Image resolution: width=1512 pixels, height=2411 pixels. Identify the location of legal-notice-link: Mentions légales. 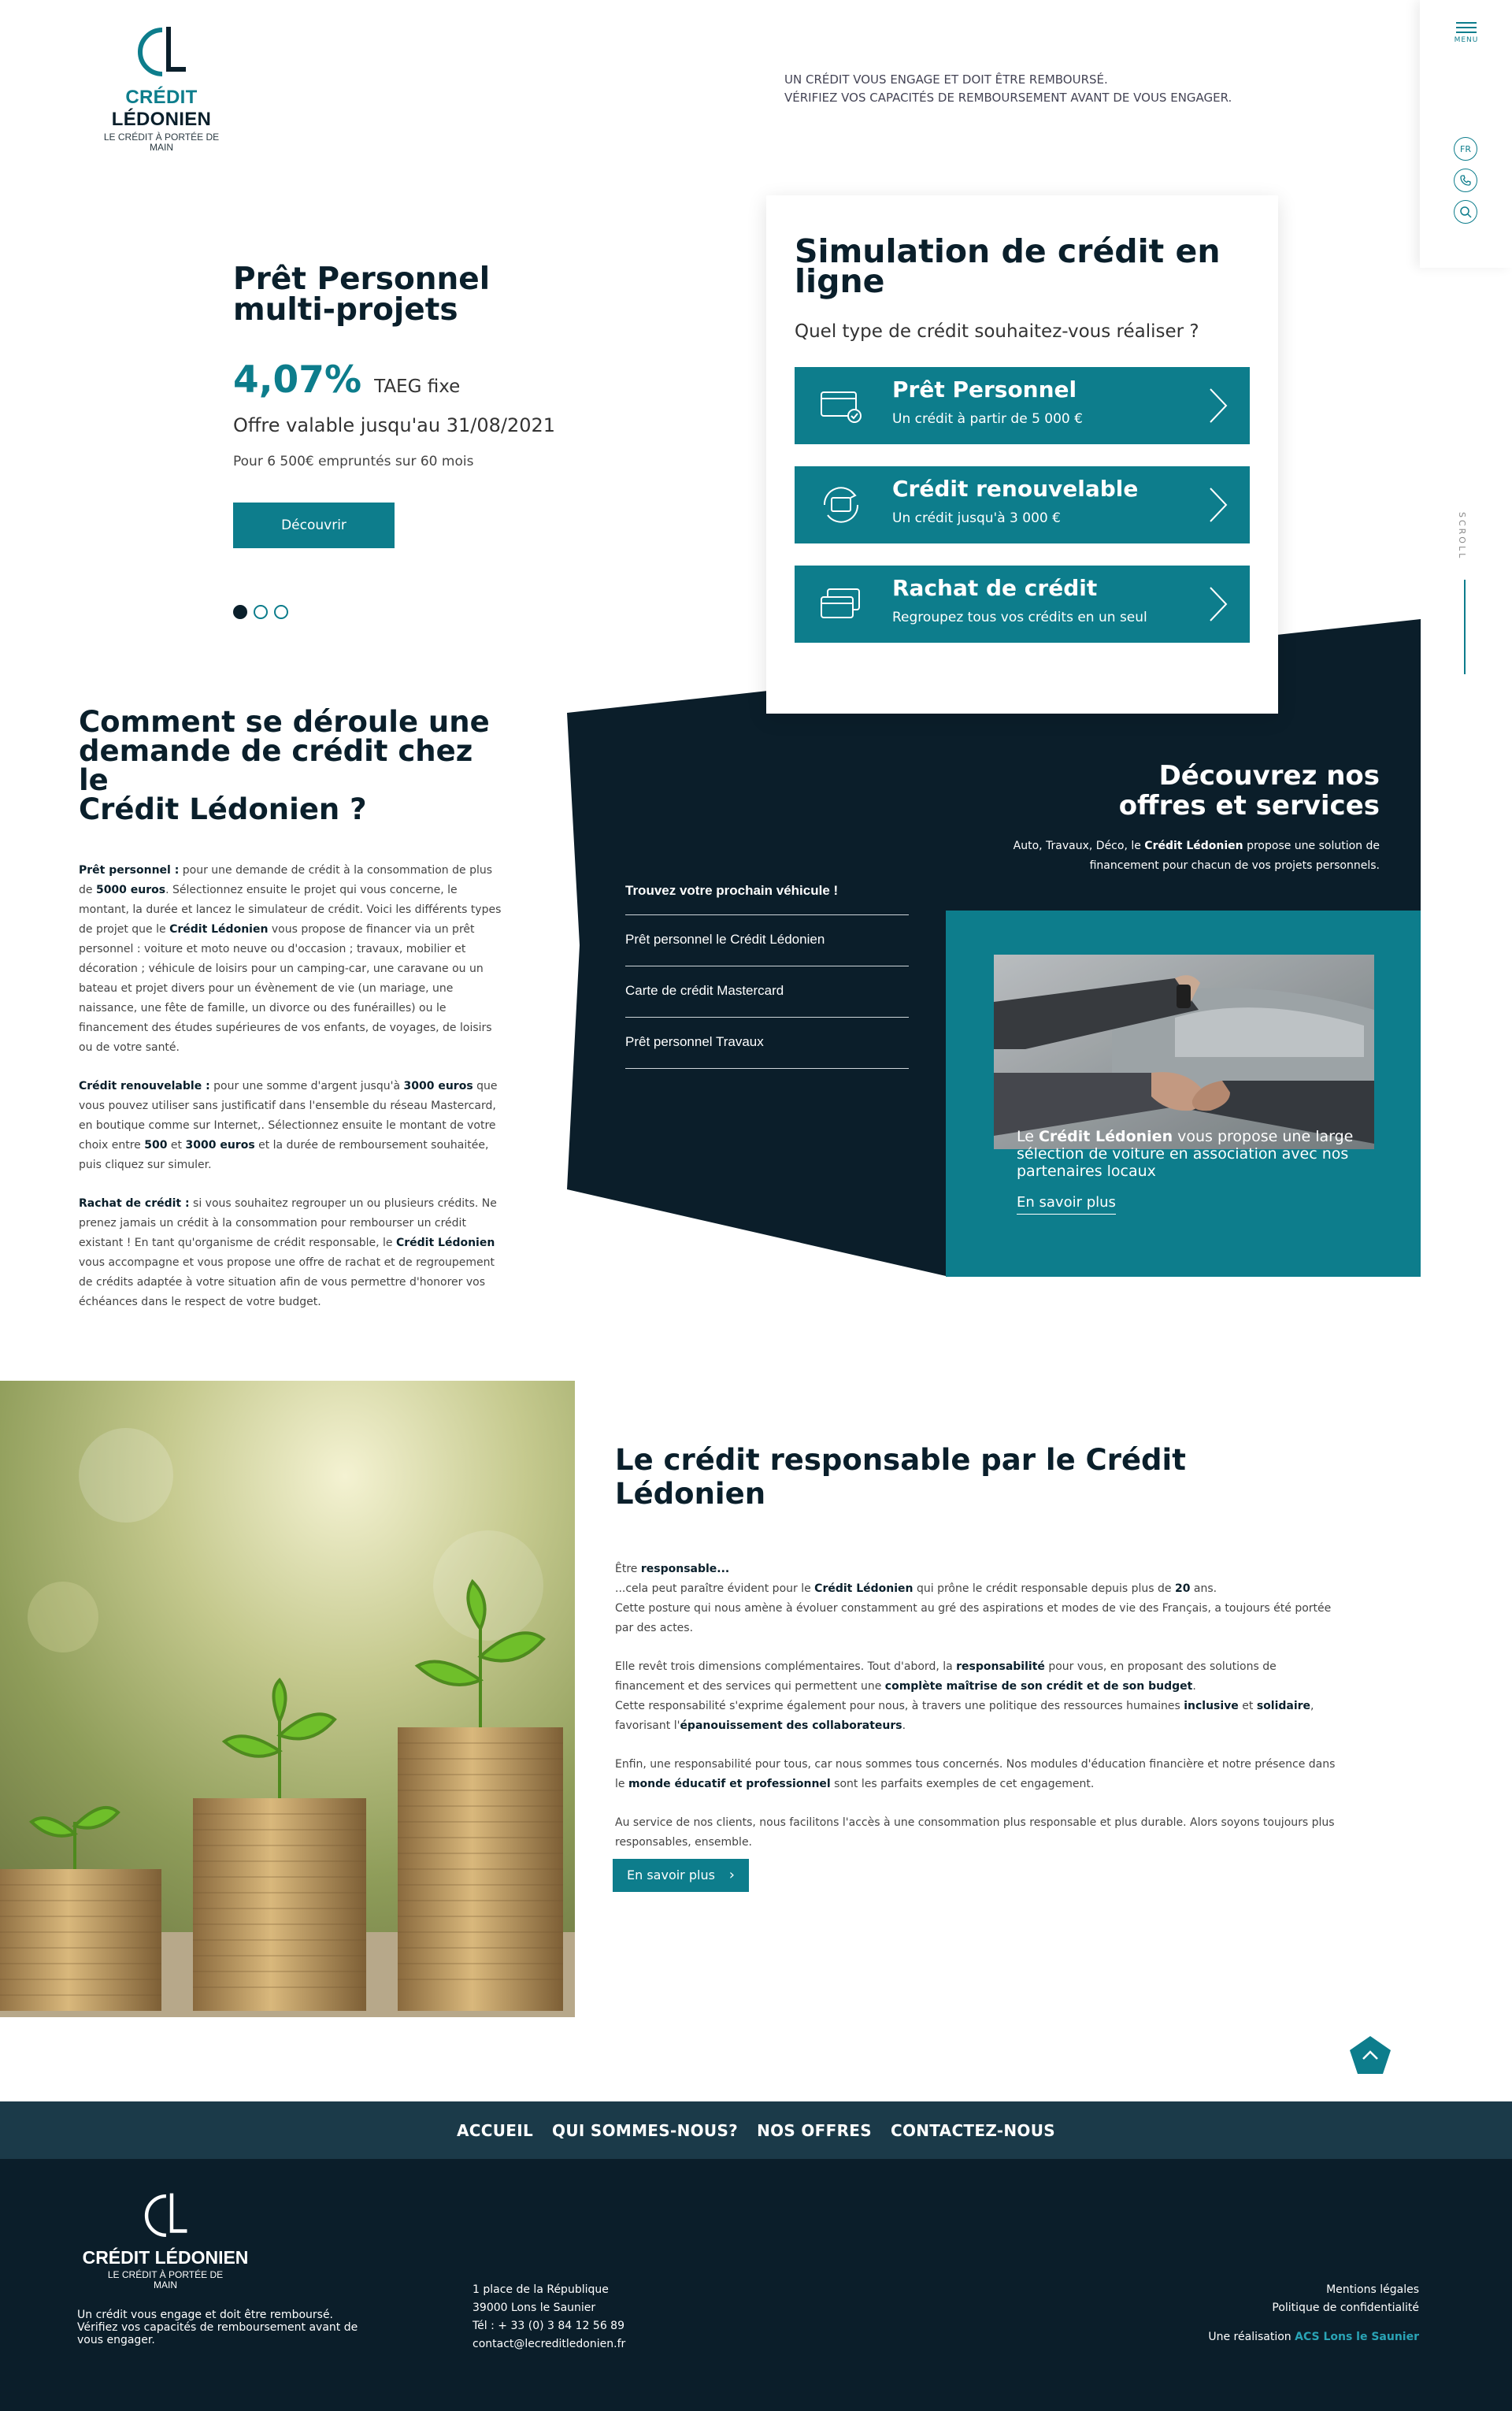
(1345, 2290).